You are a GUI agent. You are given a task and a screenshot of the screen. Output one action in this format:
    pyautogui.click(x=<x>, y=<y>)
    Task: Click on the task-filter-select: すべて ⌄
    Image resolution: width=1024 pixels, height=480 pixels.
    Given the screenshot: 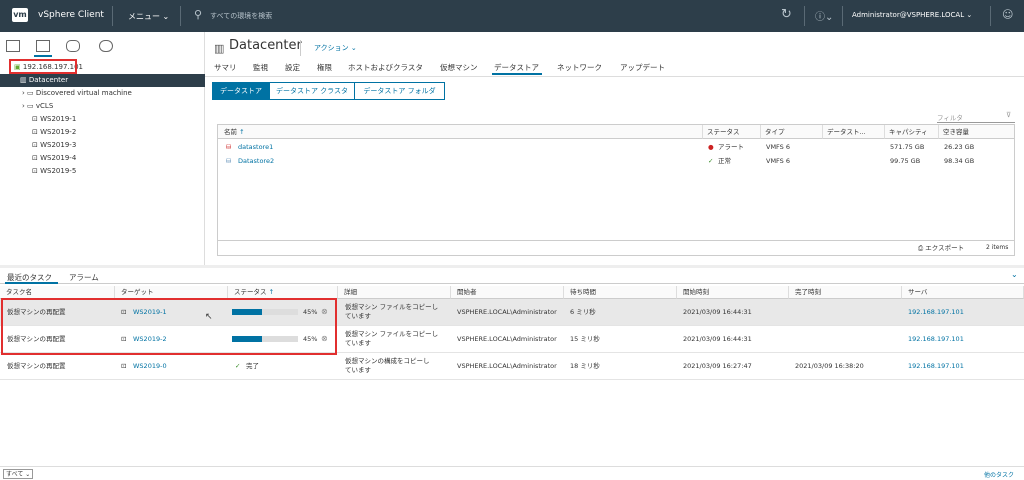 What is the action you would take?
    pyautogui.click(x=18, y=474)
    